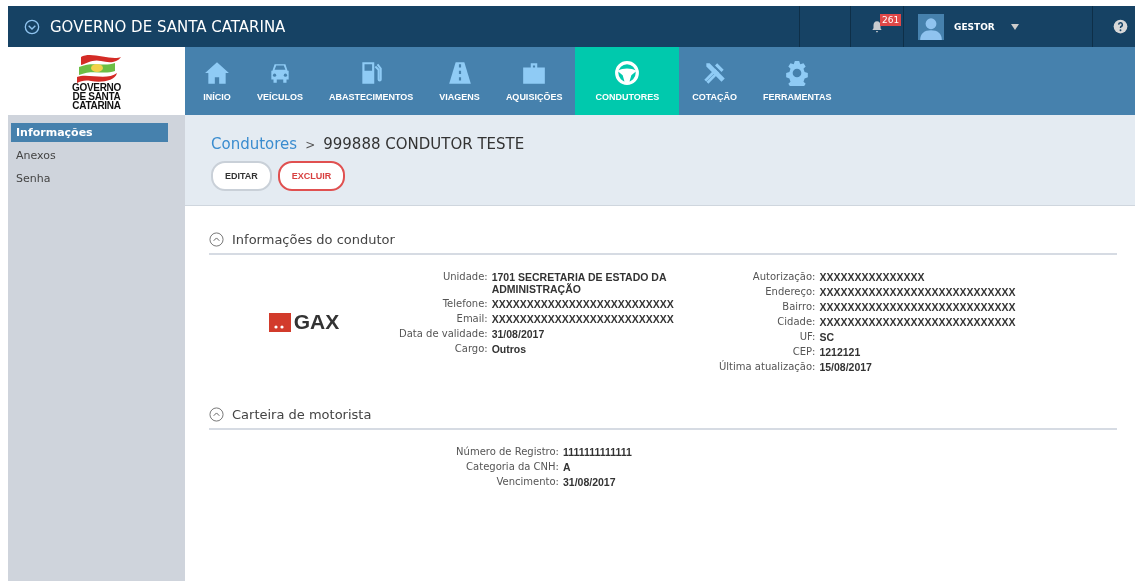 This screenshot has height=581, width=1135. Describe the element at coordinates (803, 352) in the screenshot. I see `field-label: CEP:` at that location.